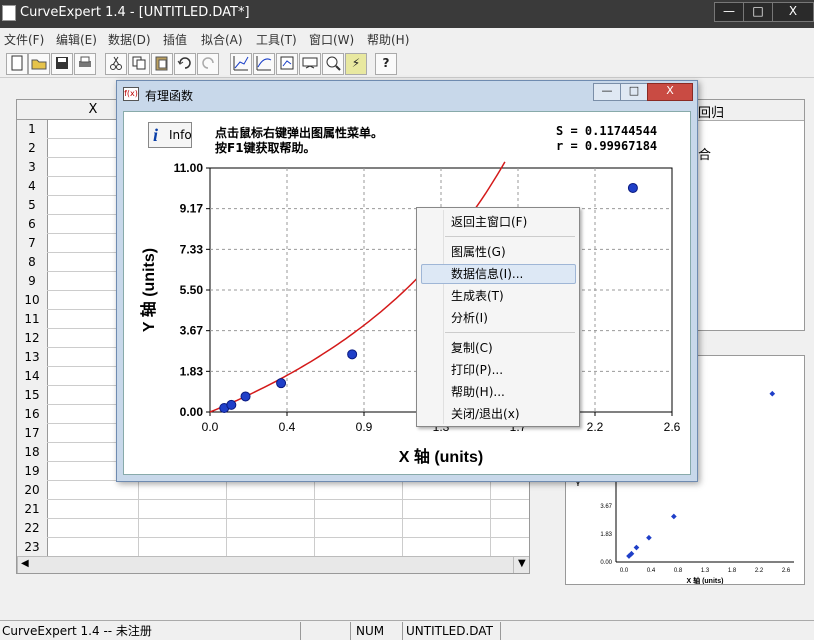 This screenshot has width=814, height=640. Describe the element at coordinates (477, 296) in the screenshot. I see `ctx-generate-table: 生成表(T)` at that location.